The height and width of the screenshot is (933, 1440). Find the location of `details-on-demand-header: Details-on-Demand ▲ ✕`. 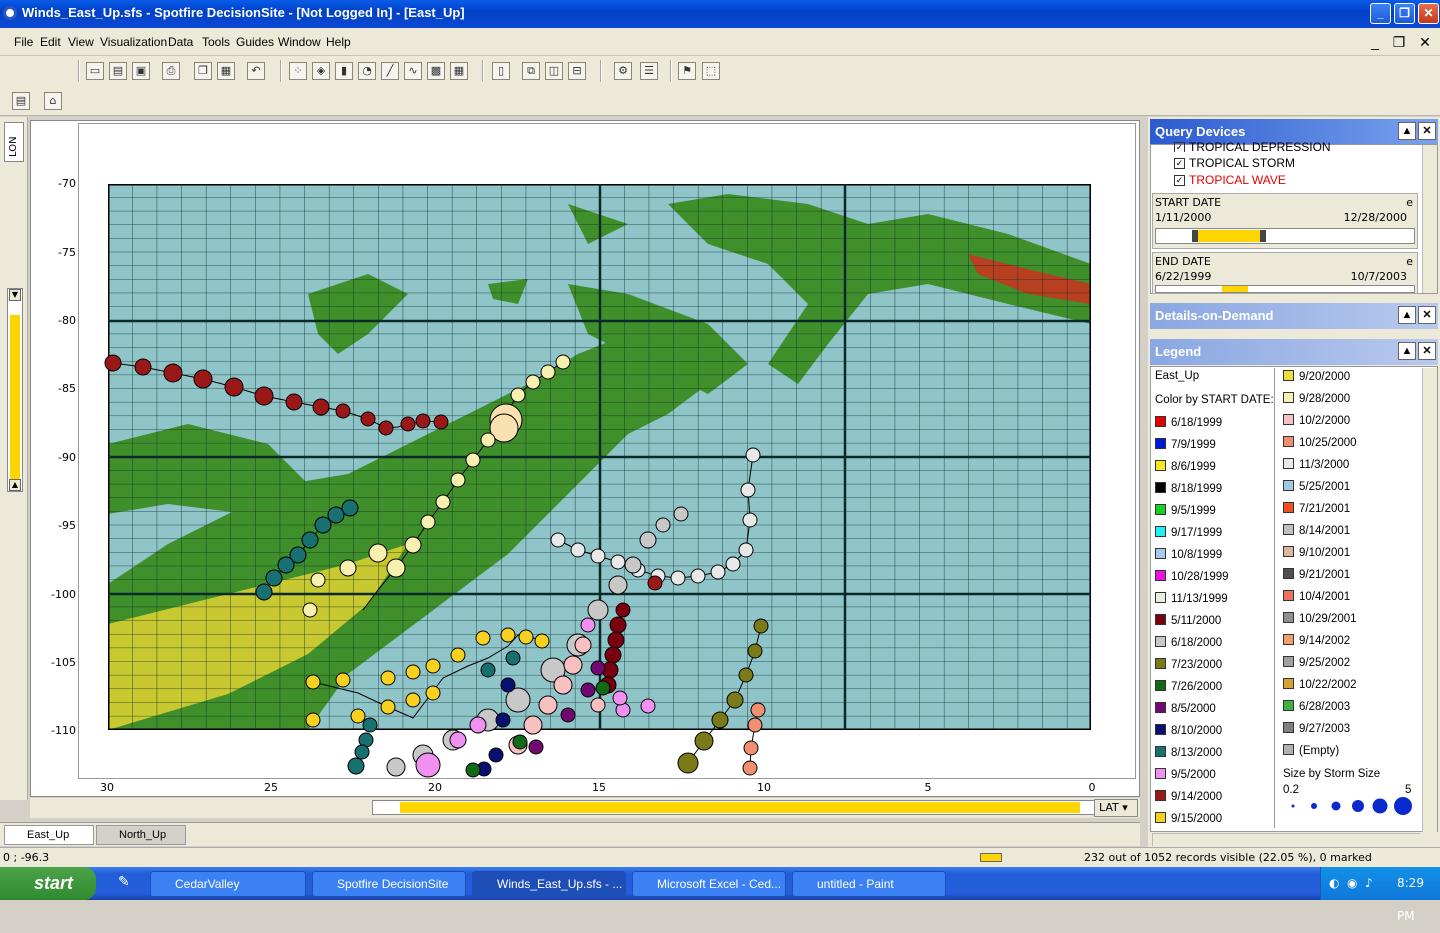

details-on-demand-header: Details-on-Demand ▲ ✕ is located at coordinates (1294, 316).